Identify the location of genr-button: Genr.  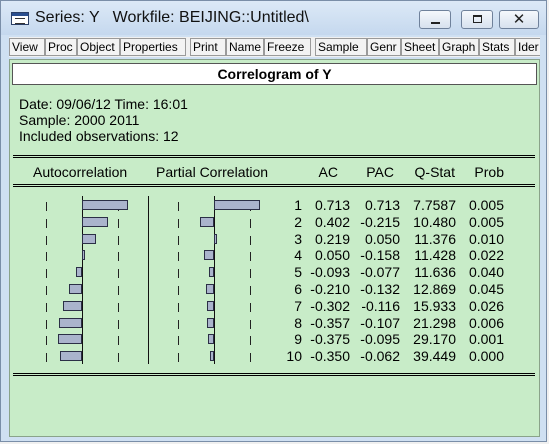
(384, 47).